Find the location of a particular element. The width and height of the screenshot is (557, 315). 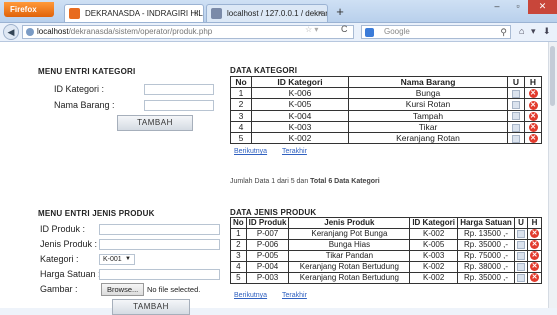

produk-form-heading: MENU ENTRI JENIS PRODUK is located at coordinates (96, 213).